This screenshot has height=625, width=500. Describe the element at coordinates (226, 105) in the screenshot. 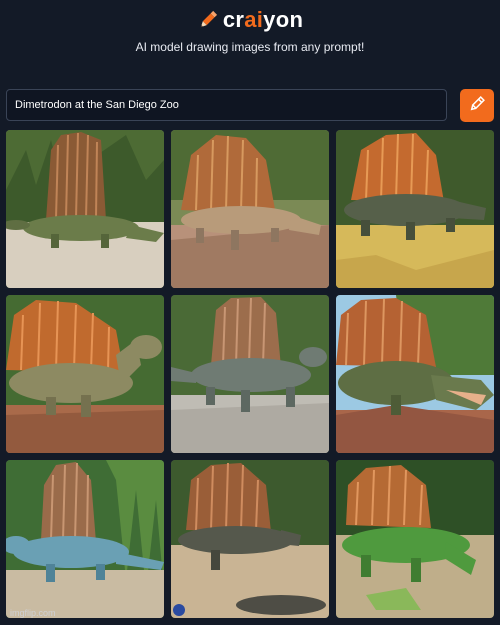

I see `prompt-input` at that location.